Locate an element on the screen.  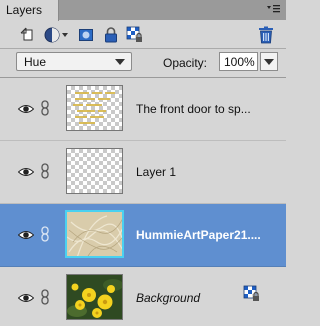
adjustment-layer-icon is located at coordinates (56, 35).